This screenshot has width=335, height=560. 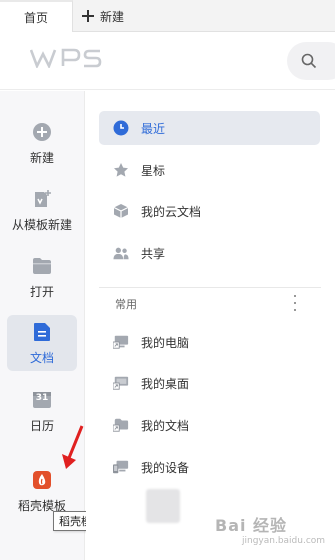 I want to click on rail-item-new: 新建, so click(x=42, y=143).